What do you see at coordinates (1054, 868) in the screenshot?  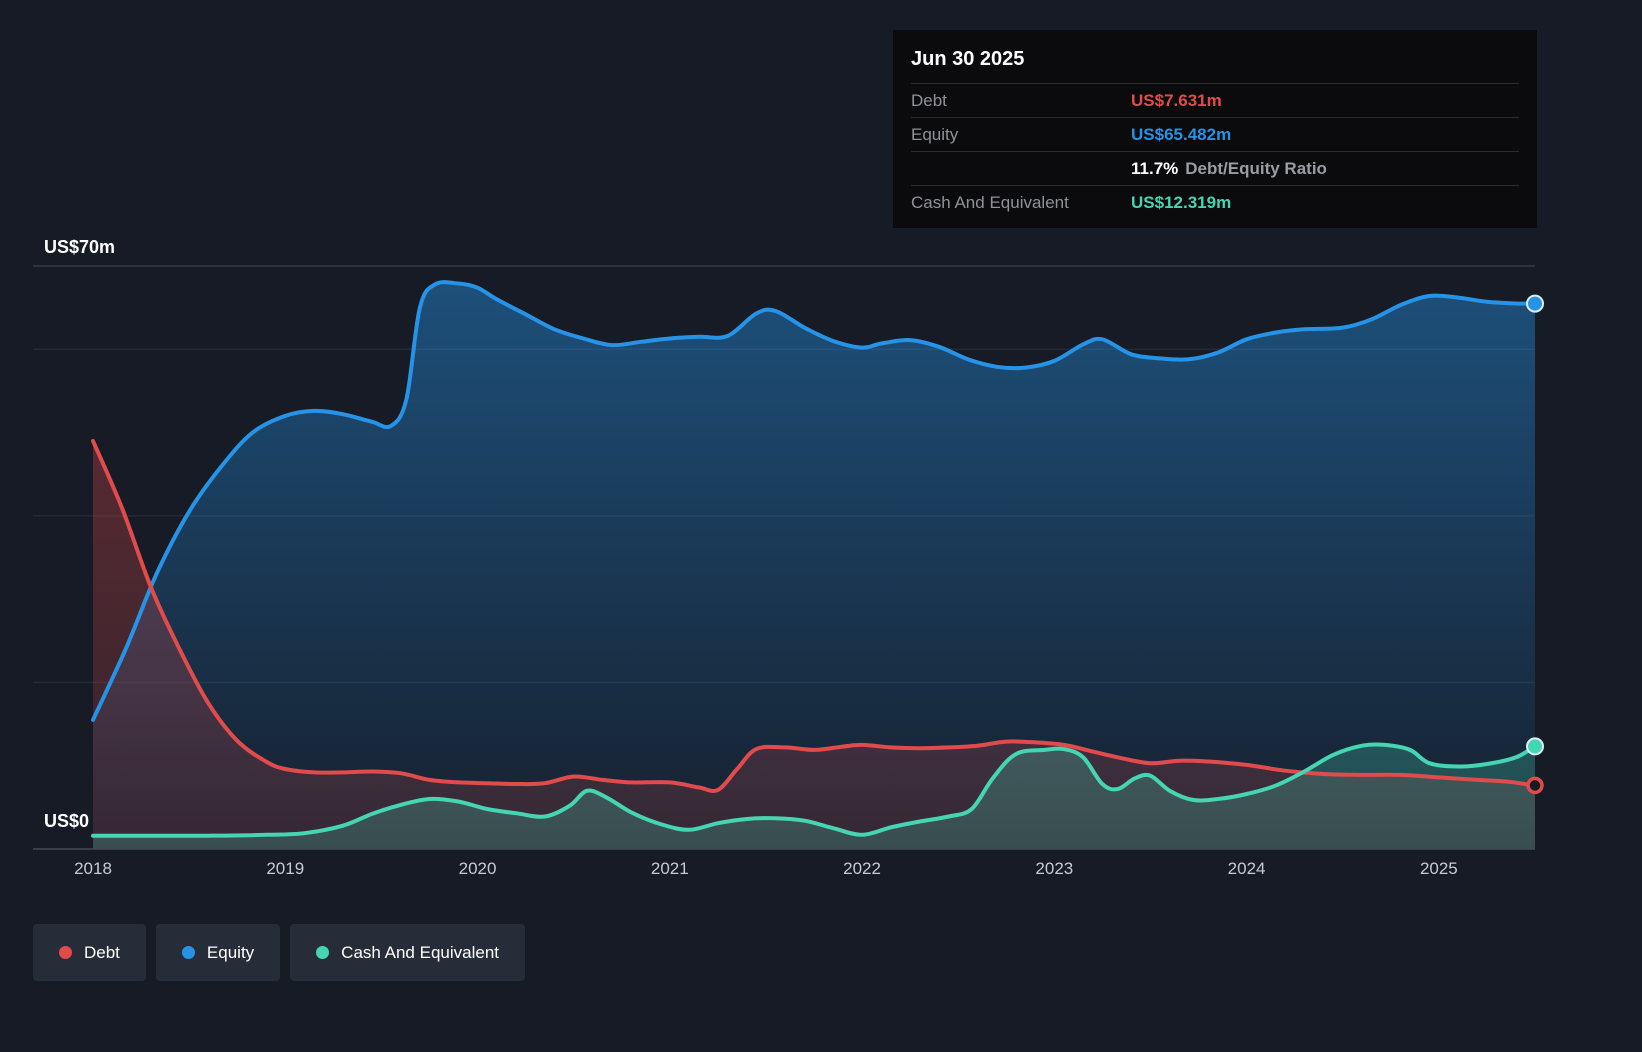 I see `x-tick-label: 2023` at bounding box center [1054, 868].